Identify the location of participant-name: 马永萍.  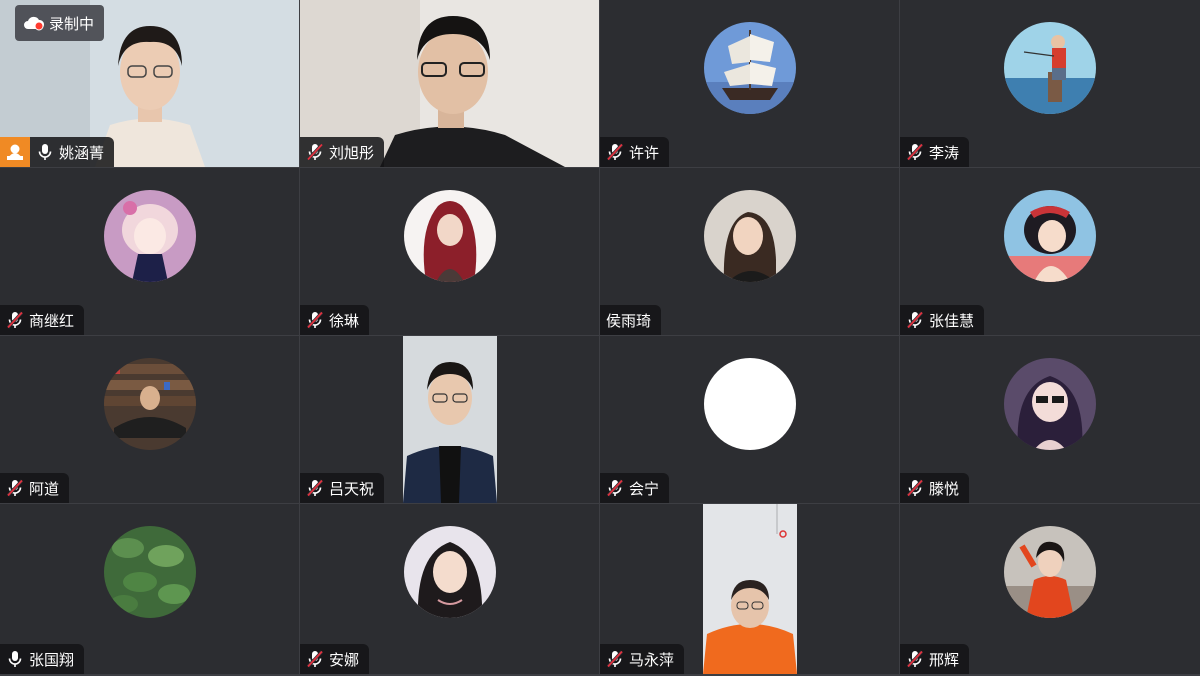
(652, 659).